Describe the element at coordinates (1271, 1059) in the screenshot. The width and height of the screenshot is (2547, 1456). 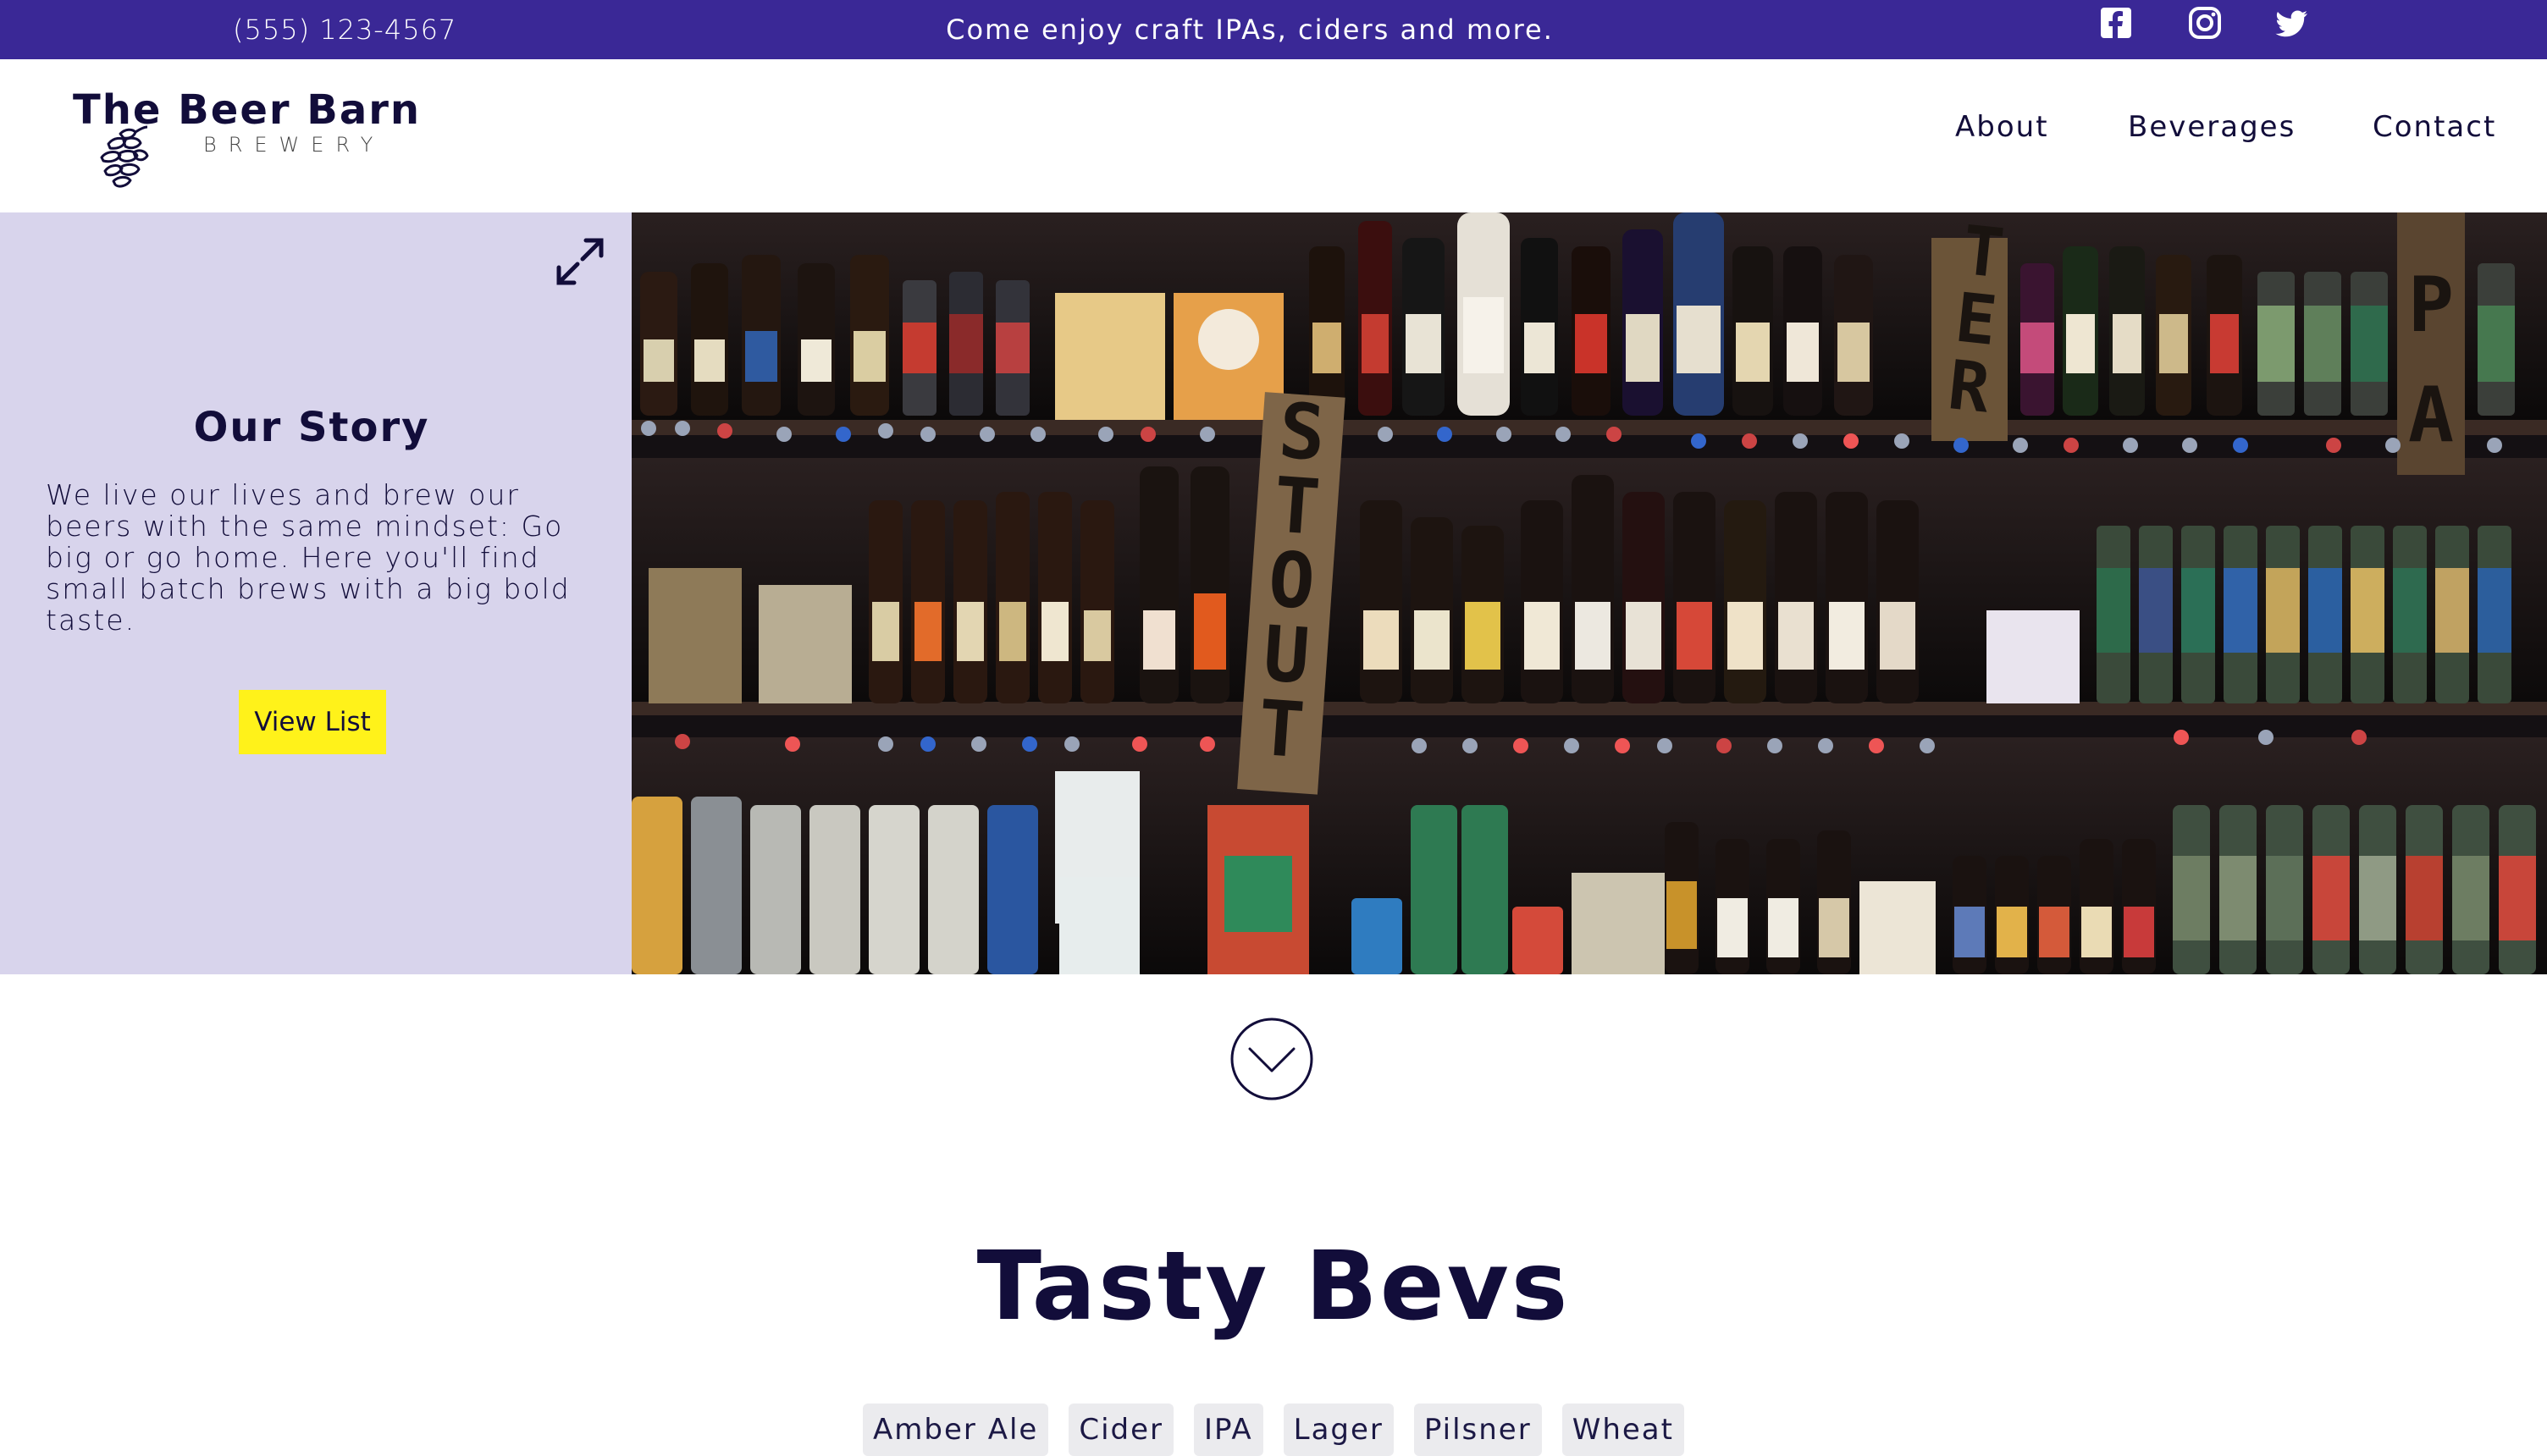
I see `scroll-down-icon` at that location.